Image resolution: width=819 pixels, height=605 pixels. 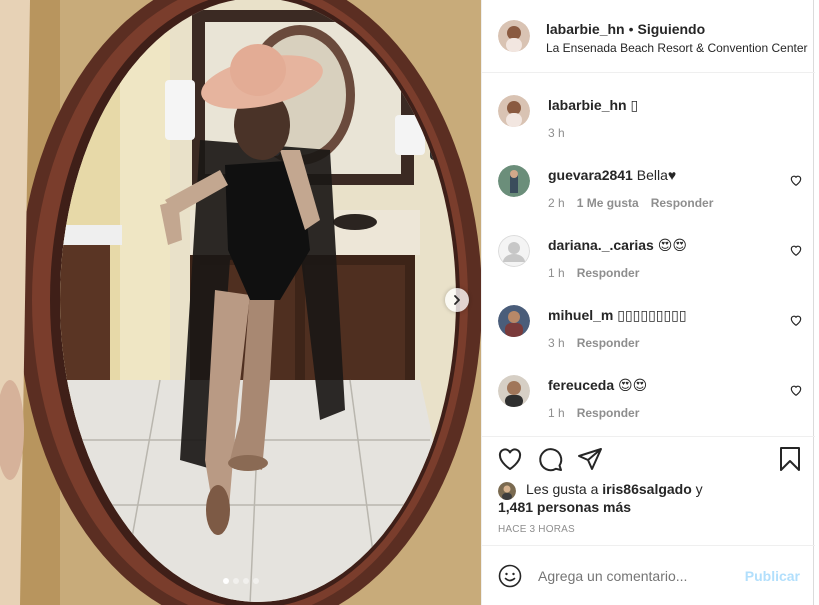 I want to click on post-time: HACE 3 HORAS, so click(x=536, y=529).